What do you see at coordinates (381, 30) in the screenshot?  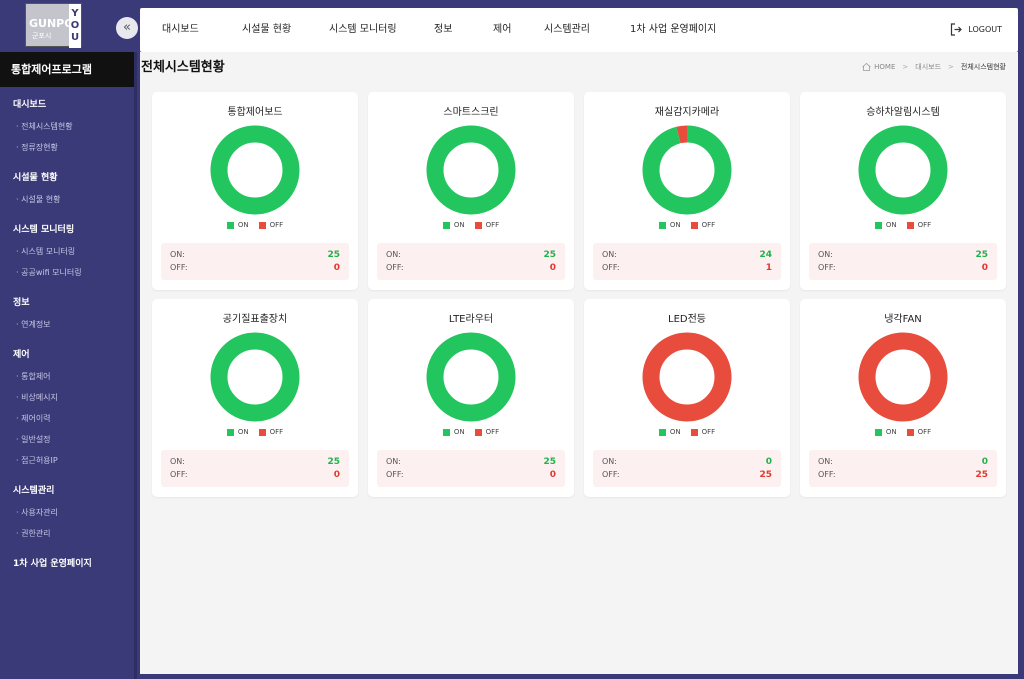 I see `top-menu-item: 시스템 모니터링` at bounding box center [381, 30].